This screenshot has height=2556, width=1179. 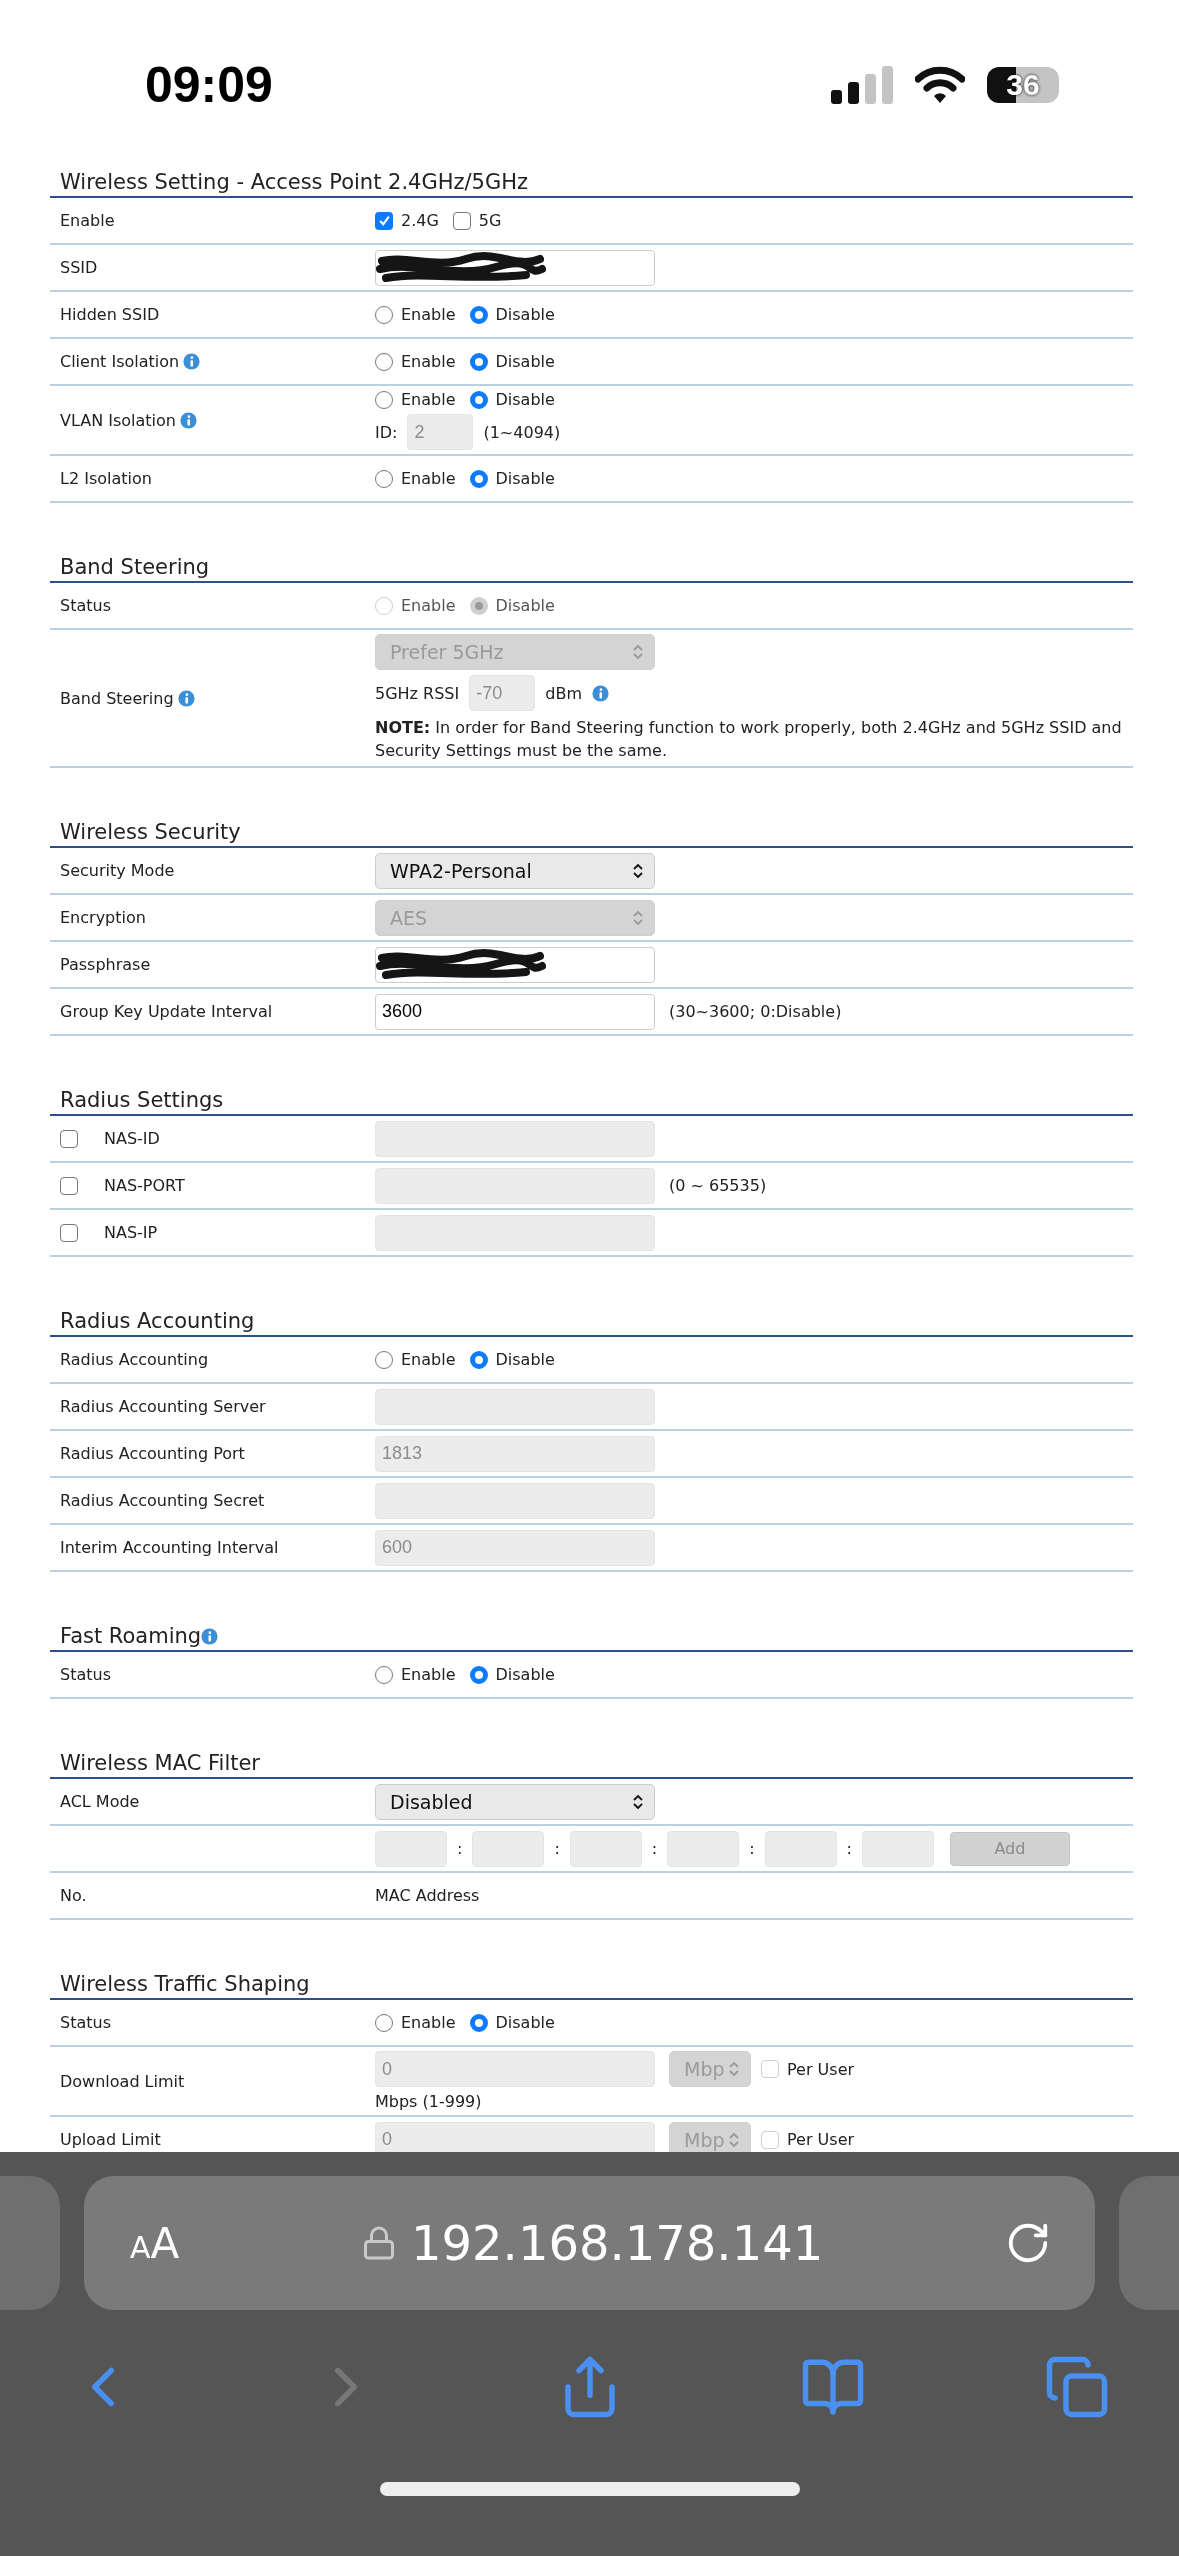 I want to click on field-label: VLAN Isolation, so click(x=118, y=420).